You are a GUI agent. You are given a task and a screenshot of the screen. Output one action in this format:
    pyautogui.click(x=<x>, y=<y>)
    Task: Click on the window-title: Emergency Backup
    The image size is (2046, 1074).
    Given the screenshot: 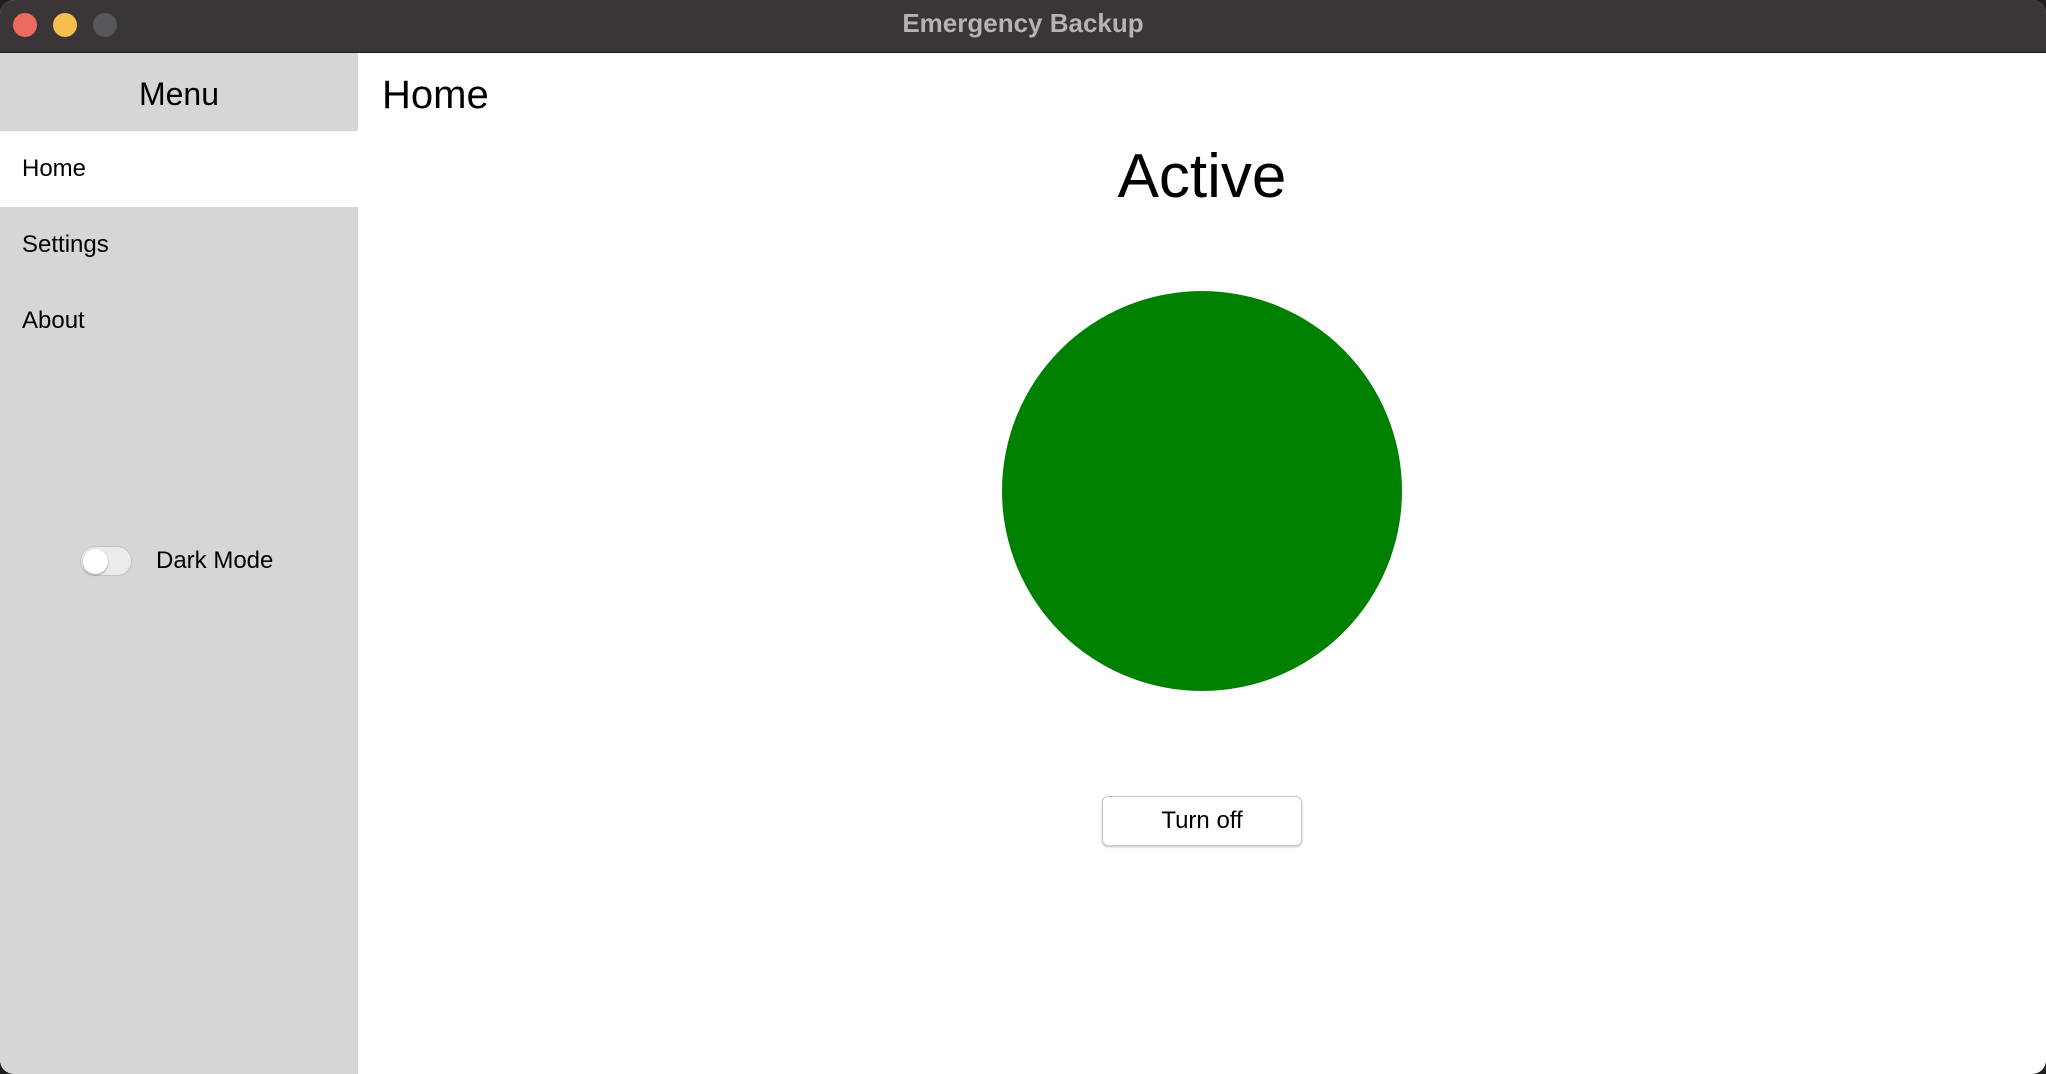 What is the action you would take?
    pyautogui.click(x=1023, y=23)
    